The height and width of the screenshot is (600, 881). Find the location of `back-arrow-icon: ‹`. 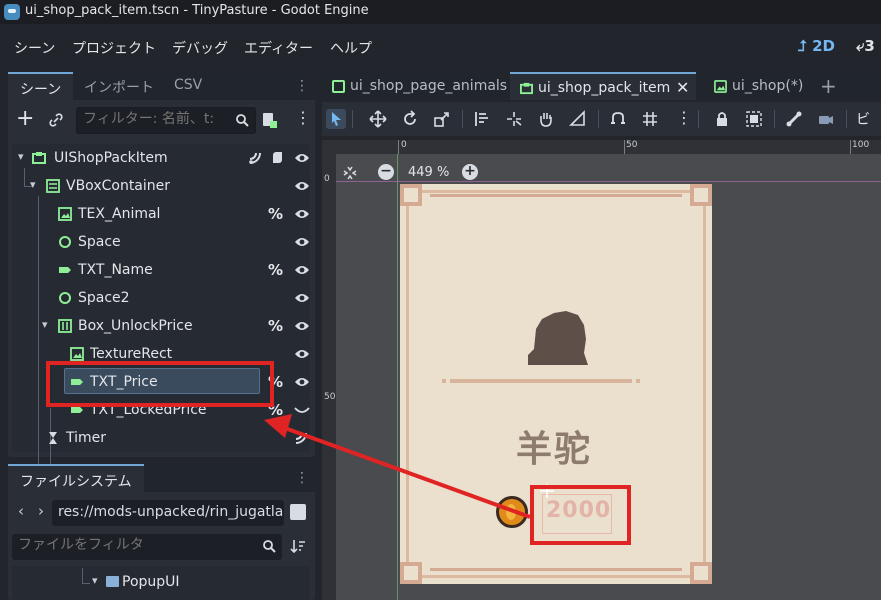

back-arrow-icon: ‹ is located at coordinates (21, 511).